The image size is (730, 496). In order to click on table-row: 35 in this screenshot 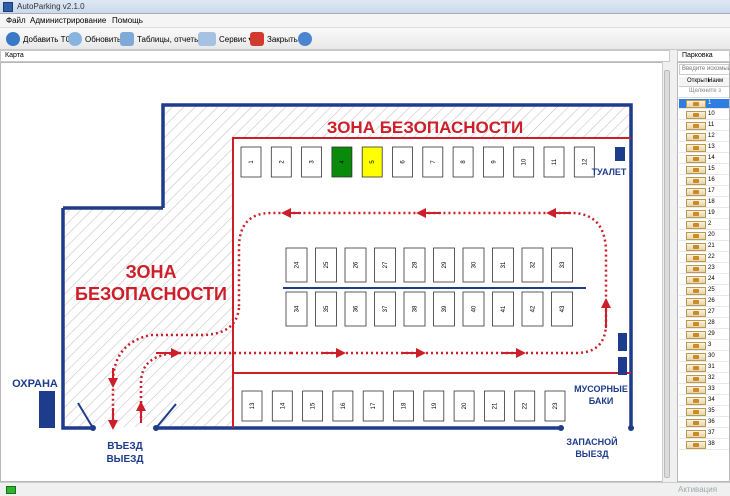, I will do `click(704, 412)`.